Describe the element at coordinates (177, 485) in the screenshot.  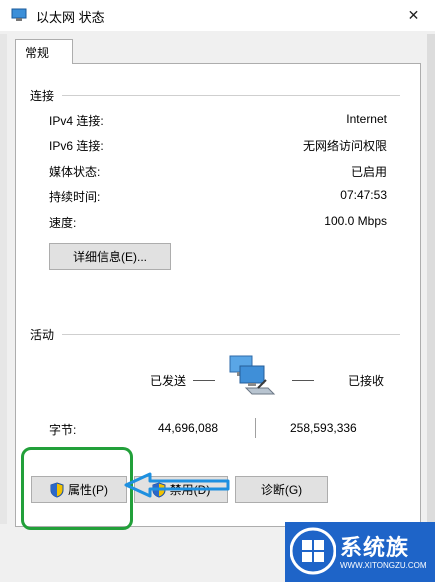
I see `pointer-arrow-icon` at that location.